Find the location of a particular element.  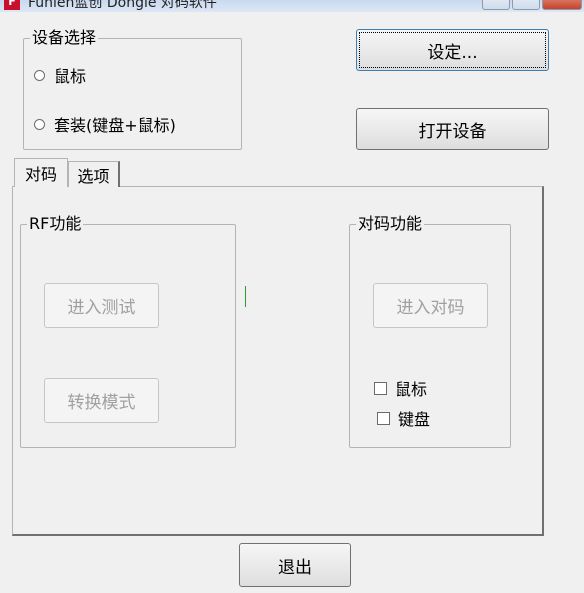

checkbox-keyboard-label: 键盘 is located at coordinates (414, 419).